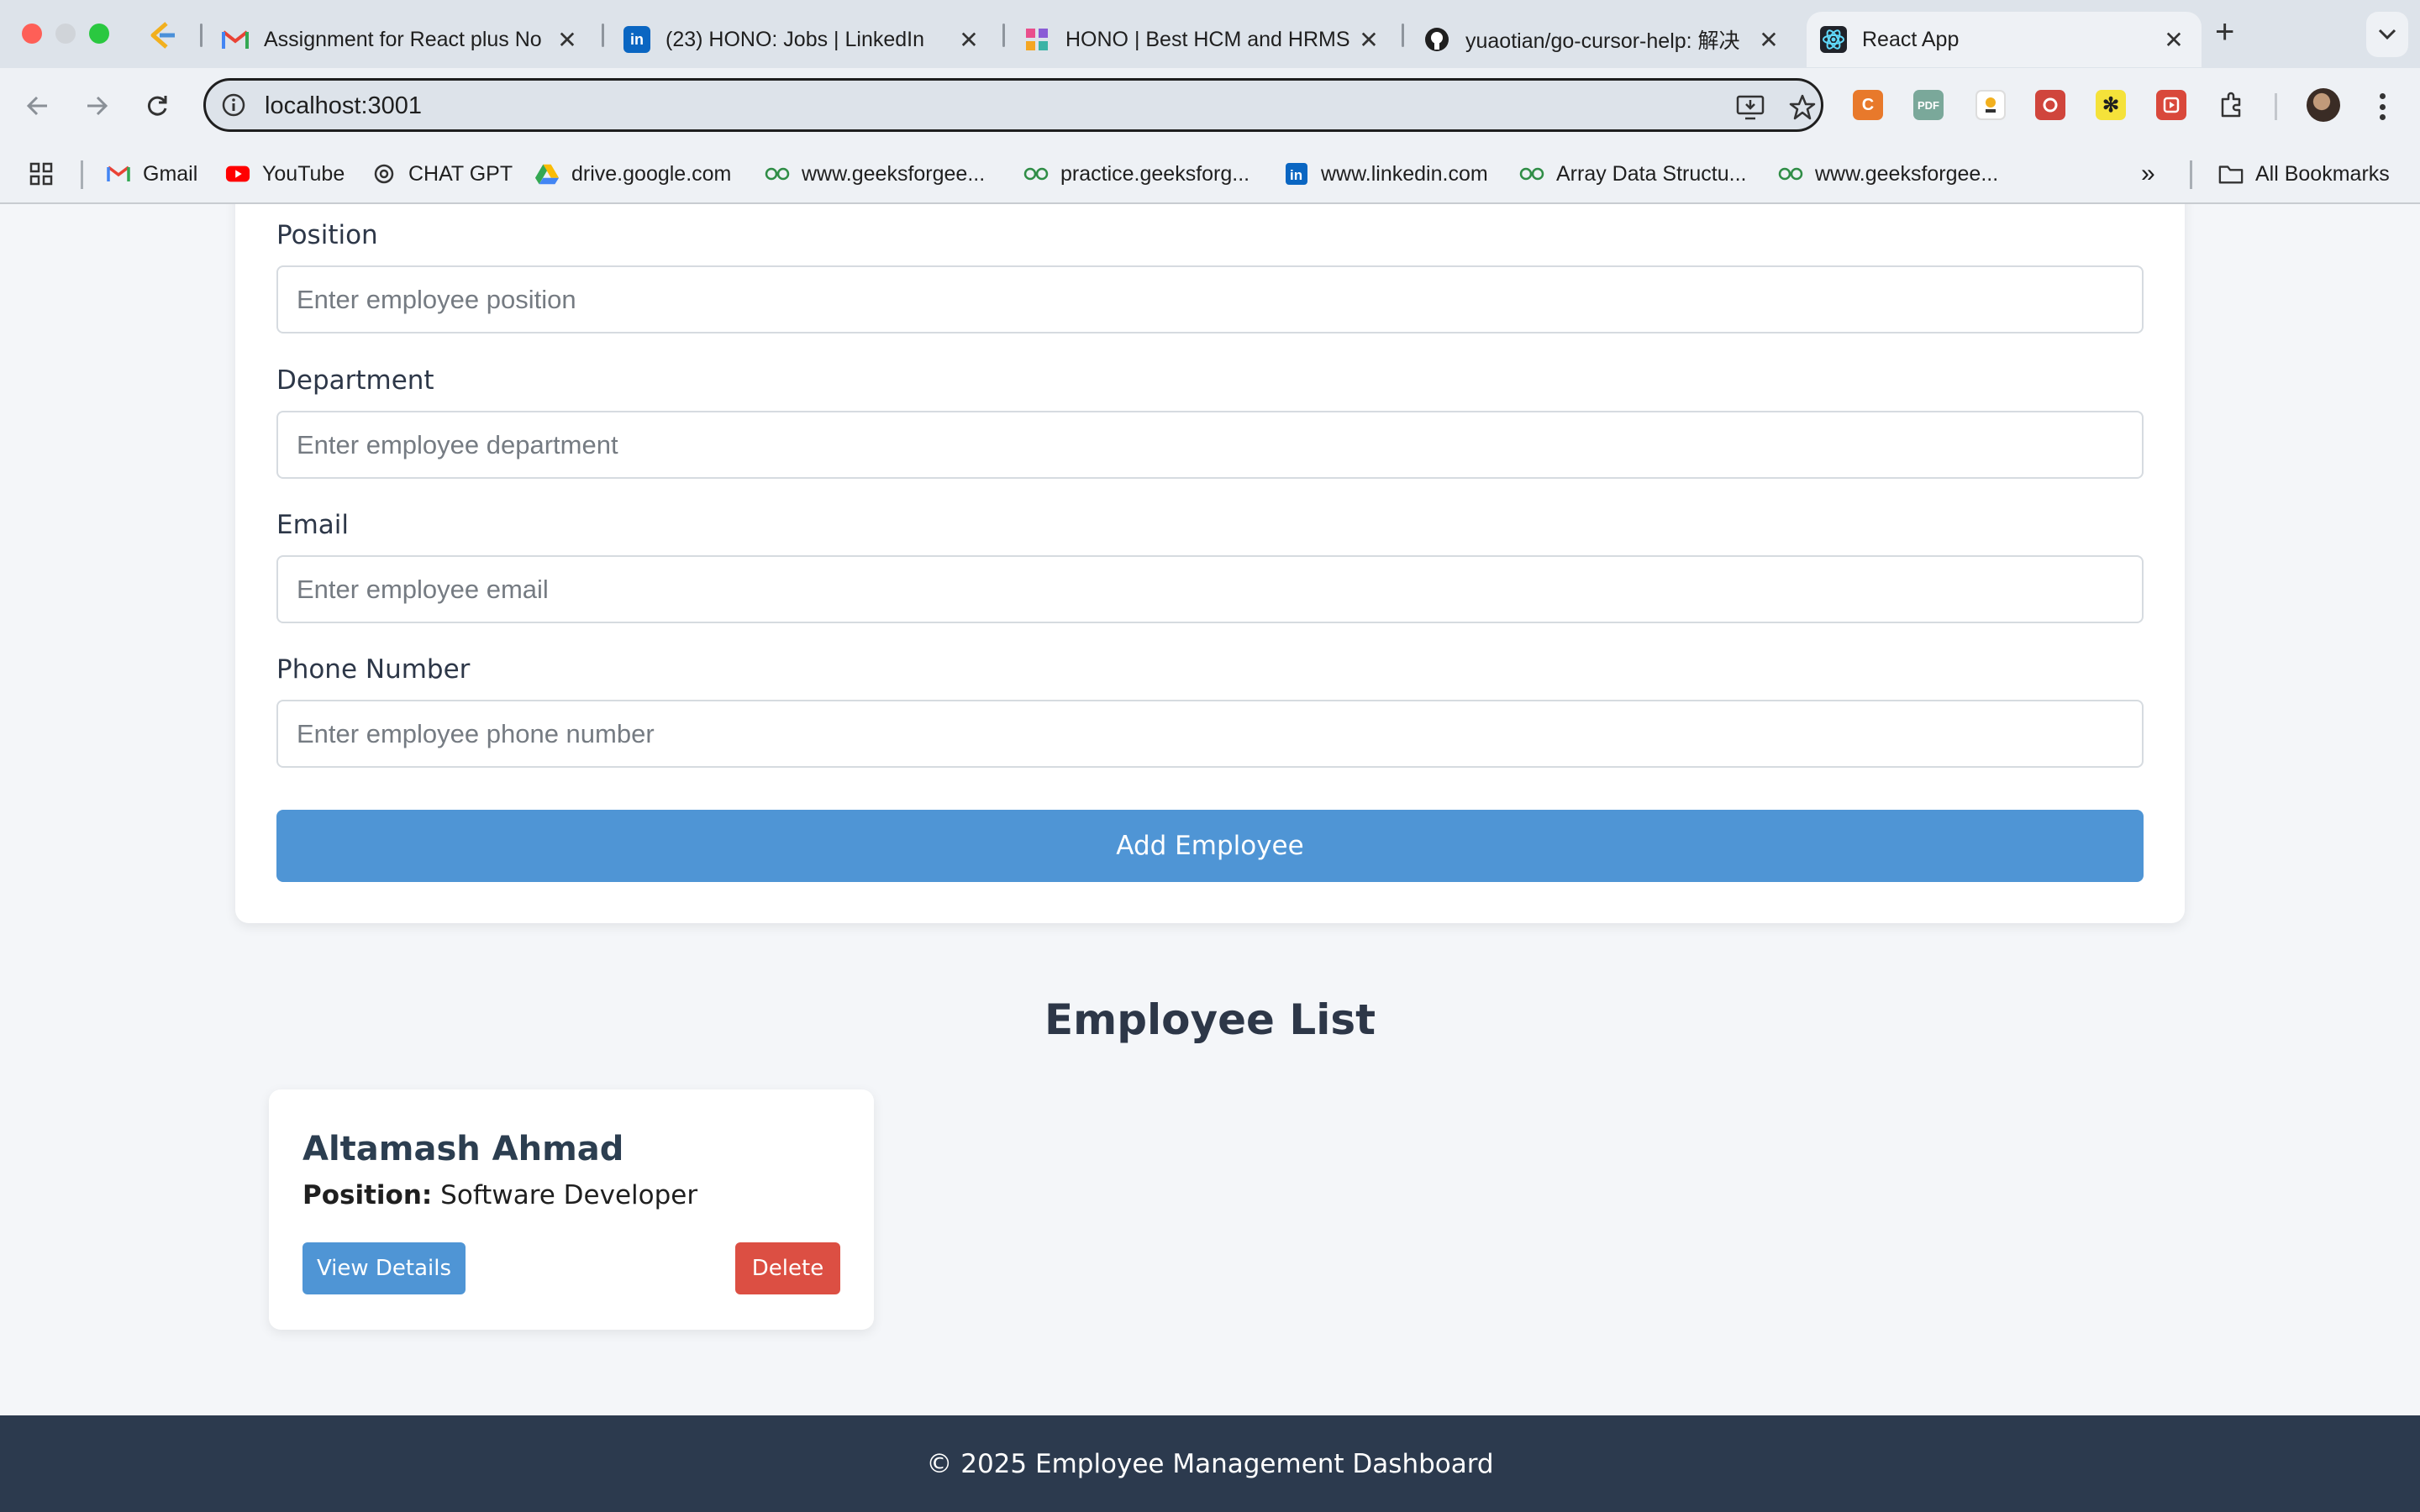  I want to click on phone-number-label: Phone Number, so click(374, 669).